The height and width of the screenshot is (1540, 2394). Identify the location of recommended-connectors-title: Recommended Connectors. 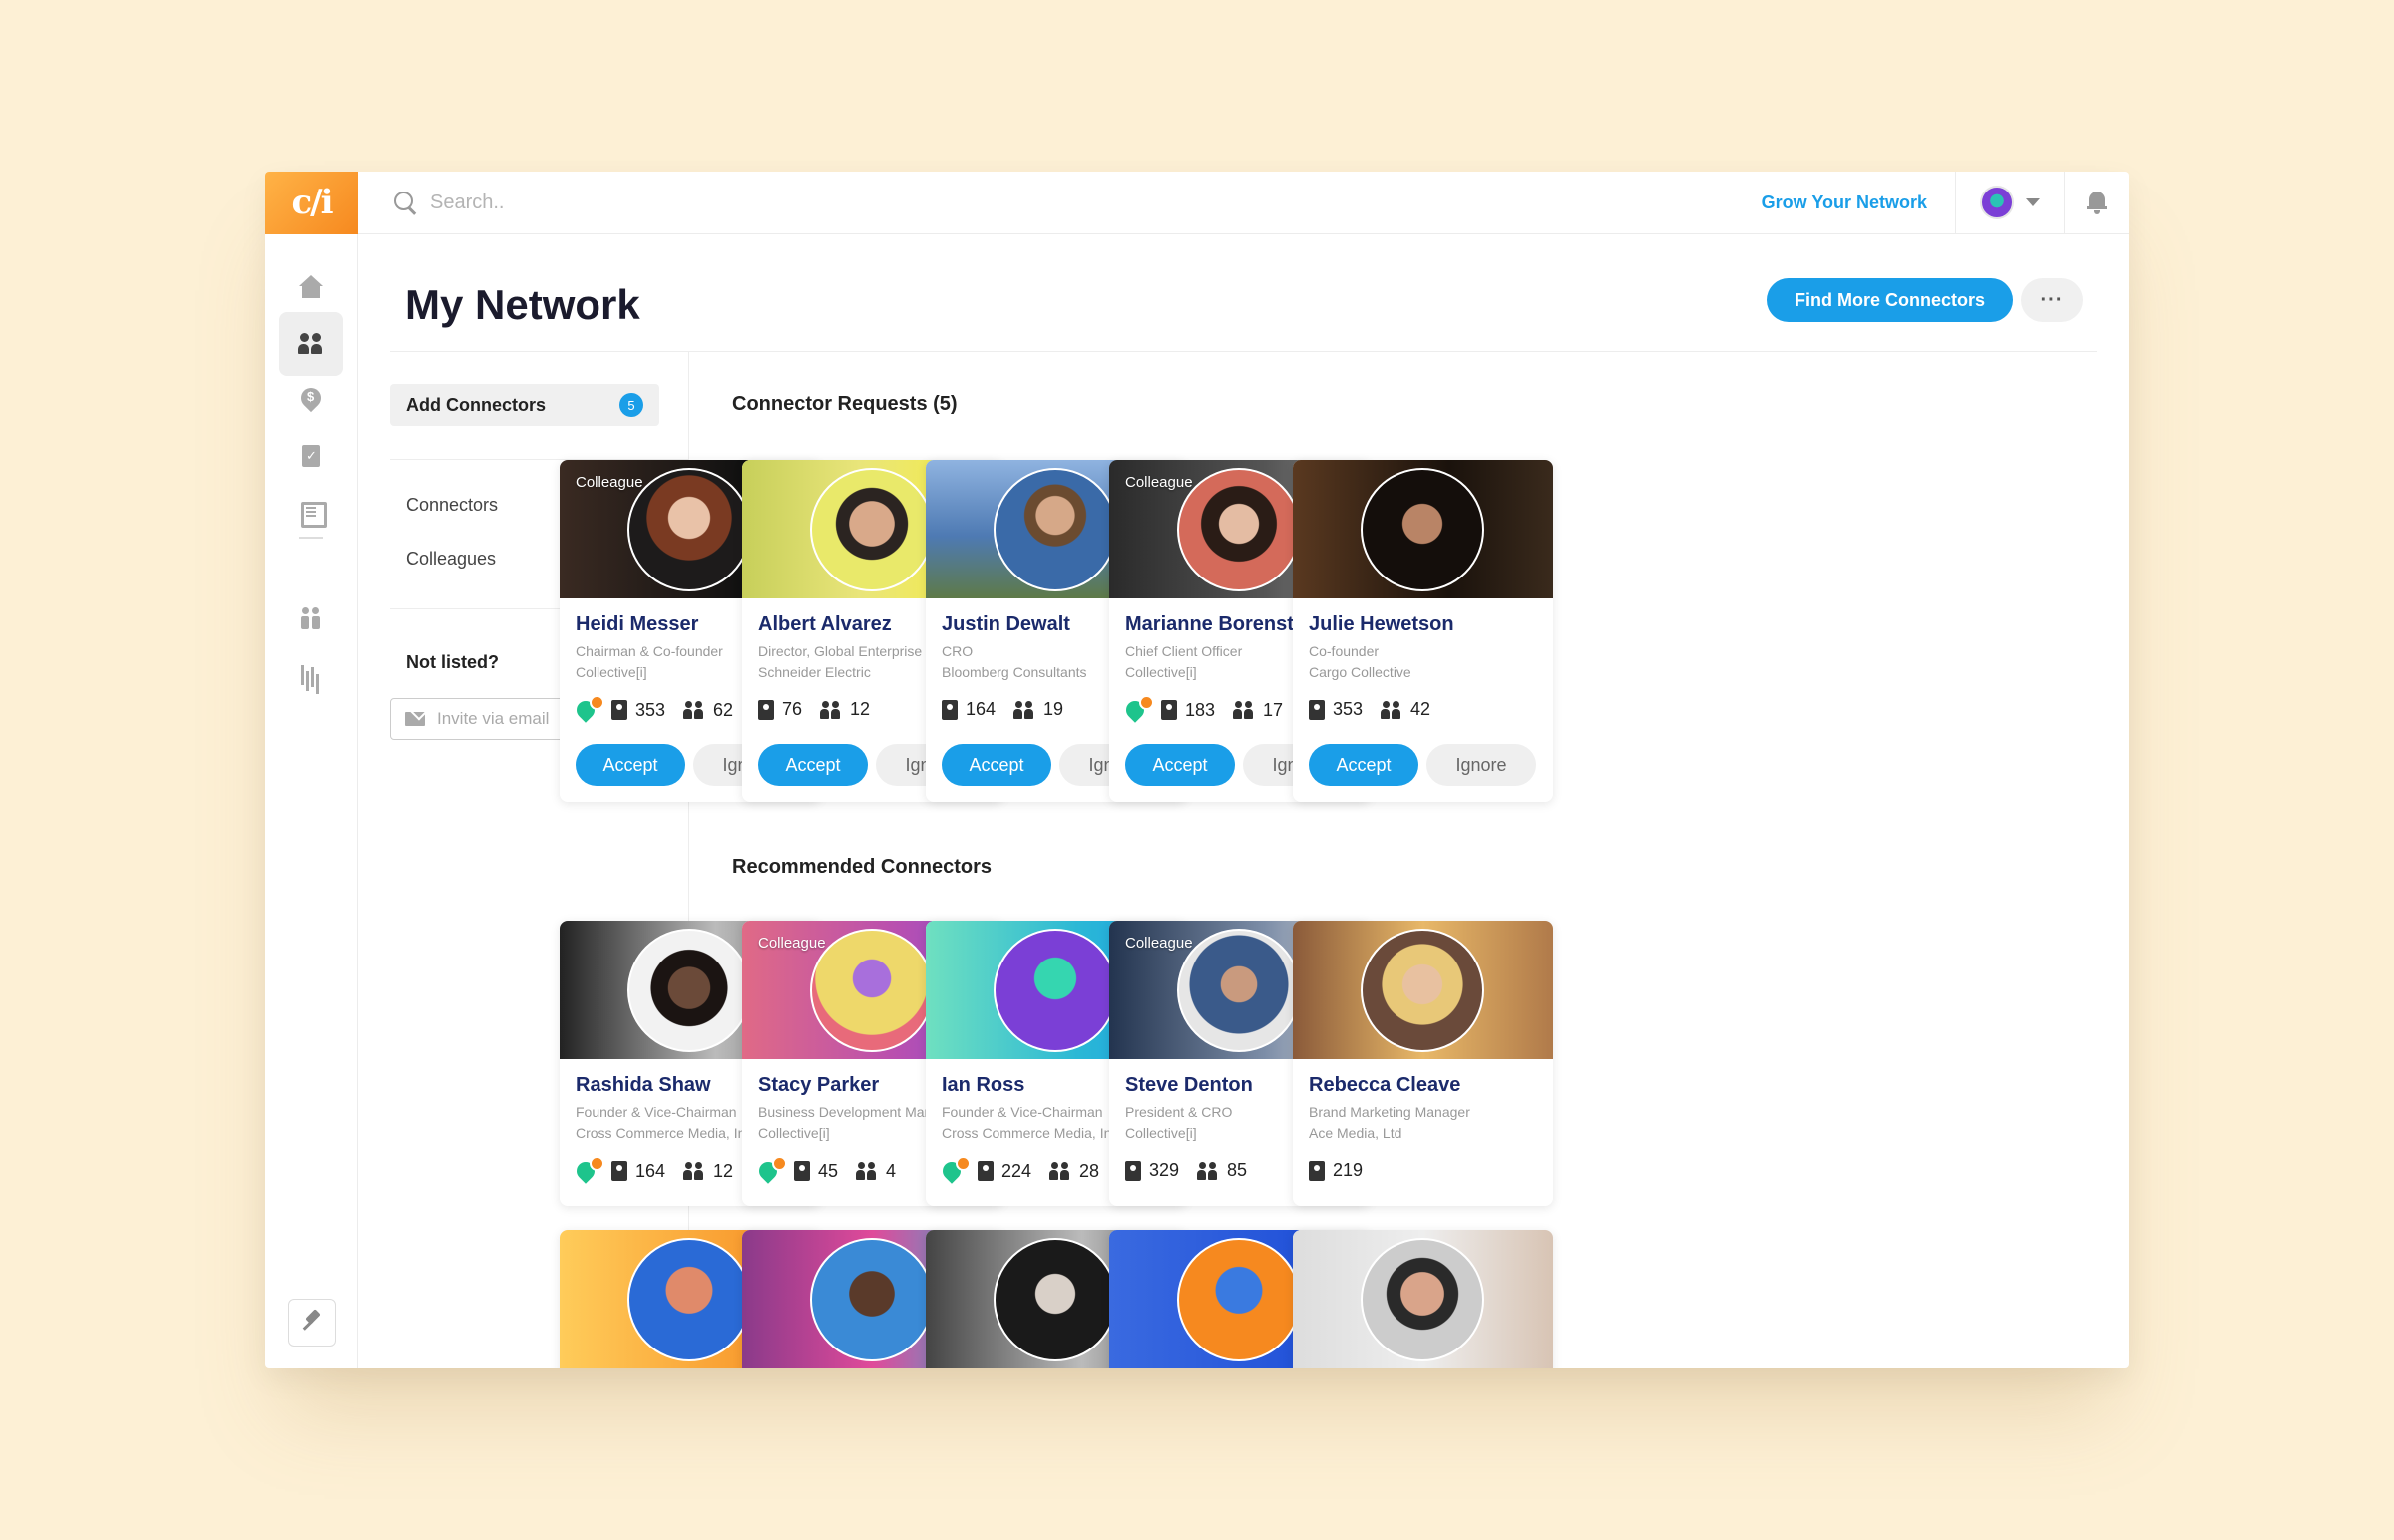
(862, 867).